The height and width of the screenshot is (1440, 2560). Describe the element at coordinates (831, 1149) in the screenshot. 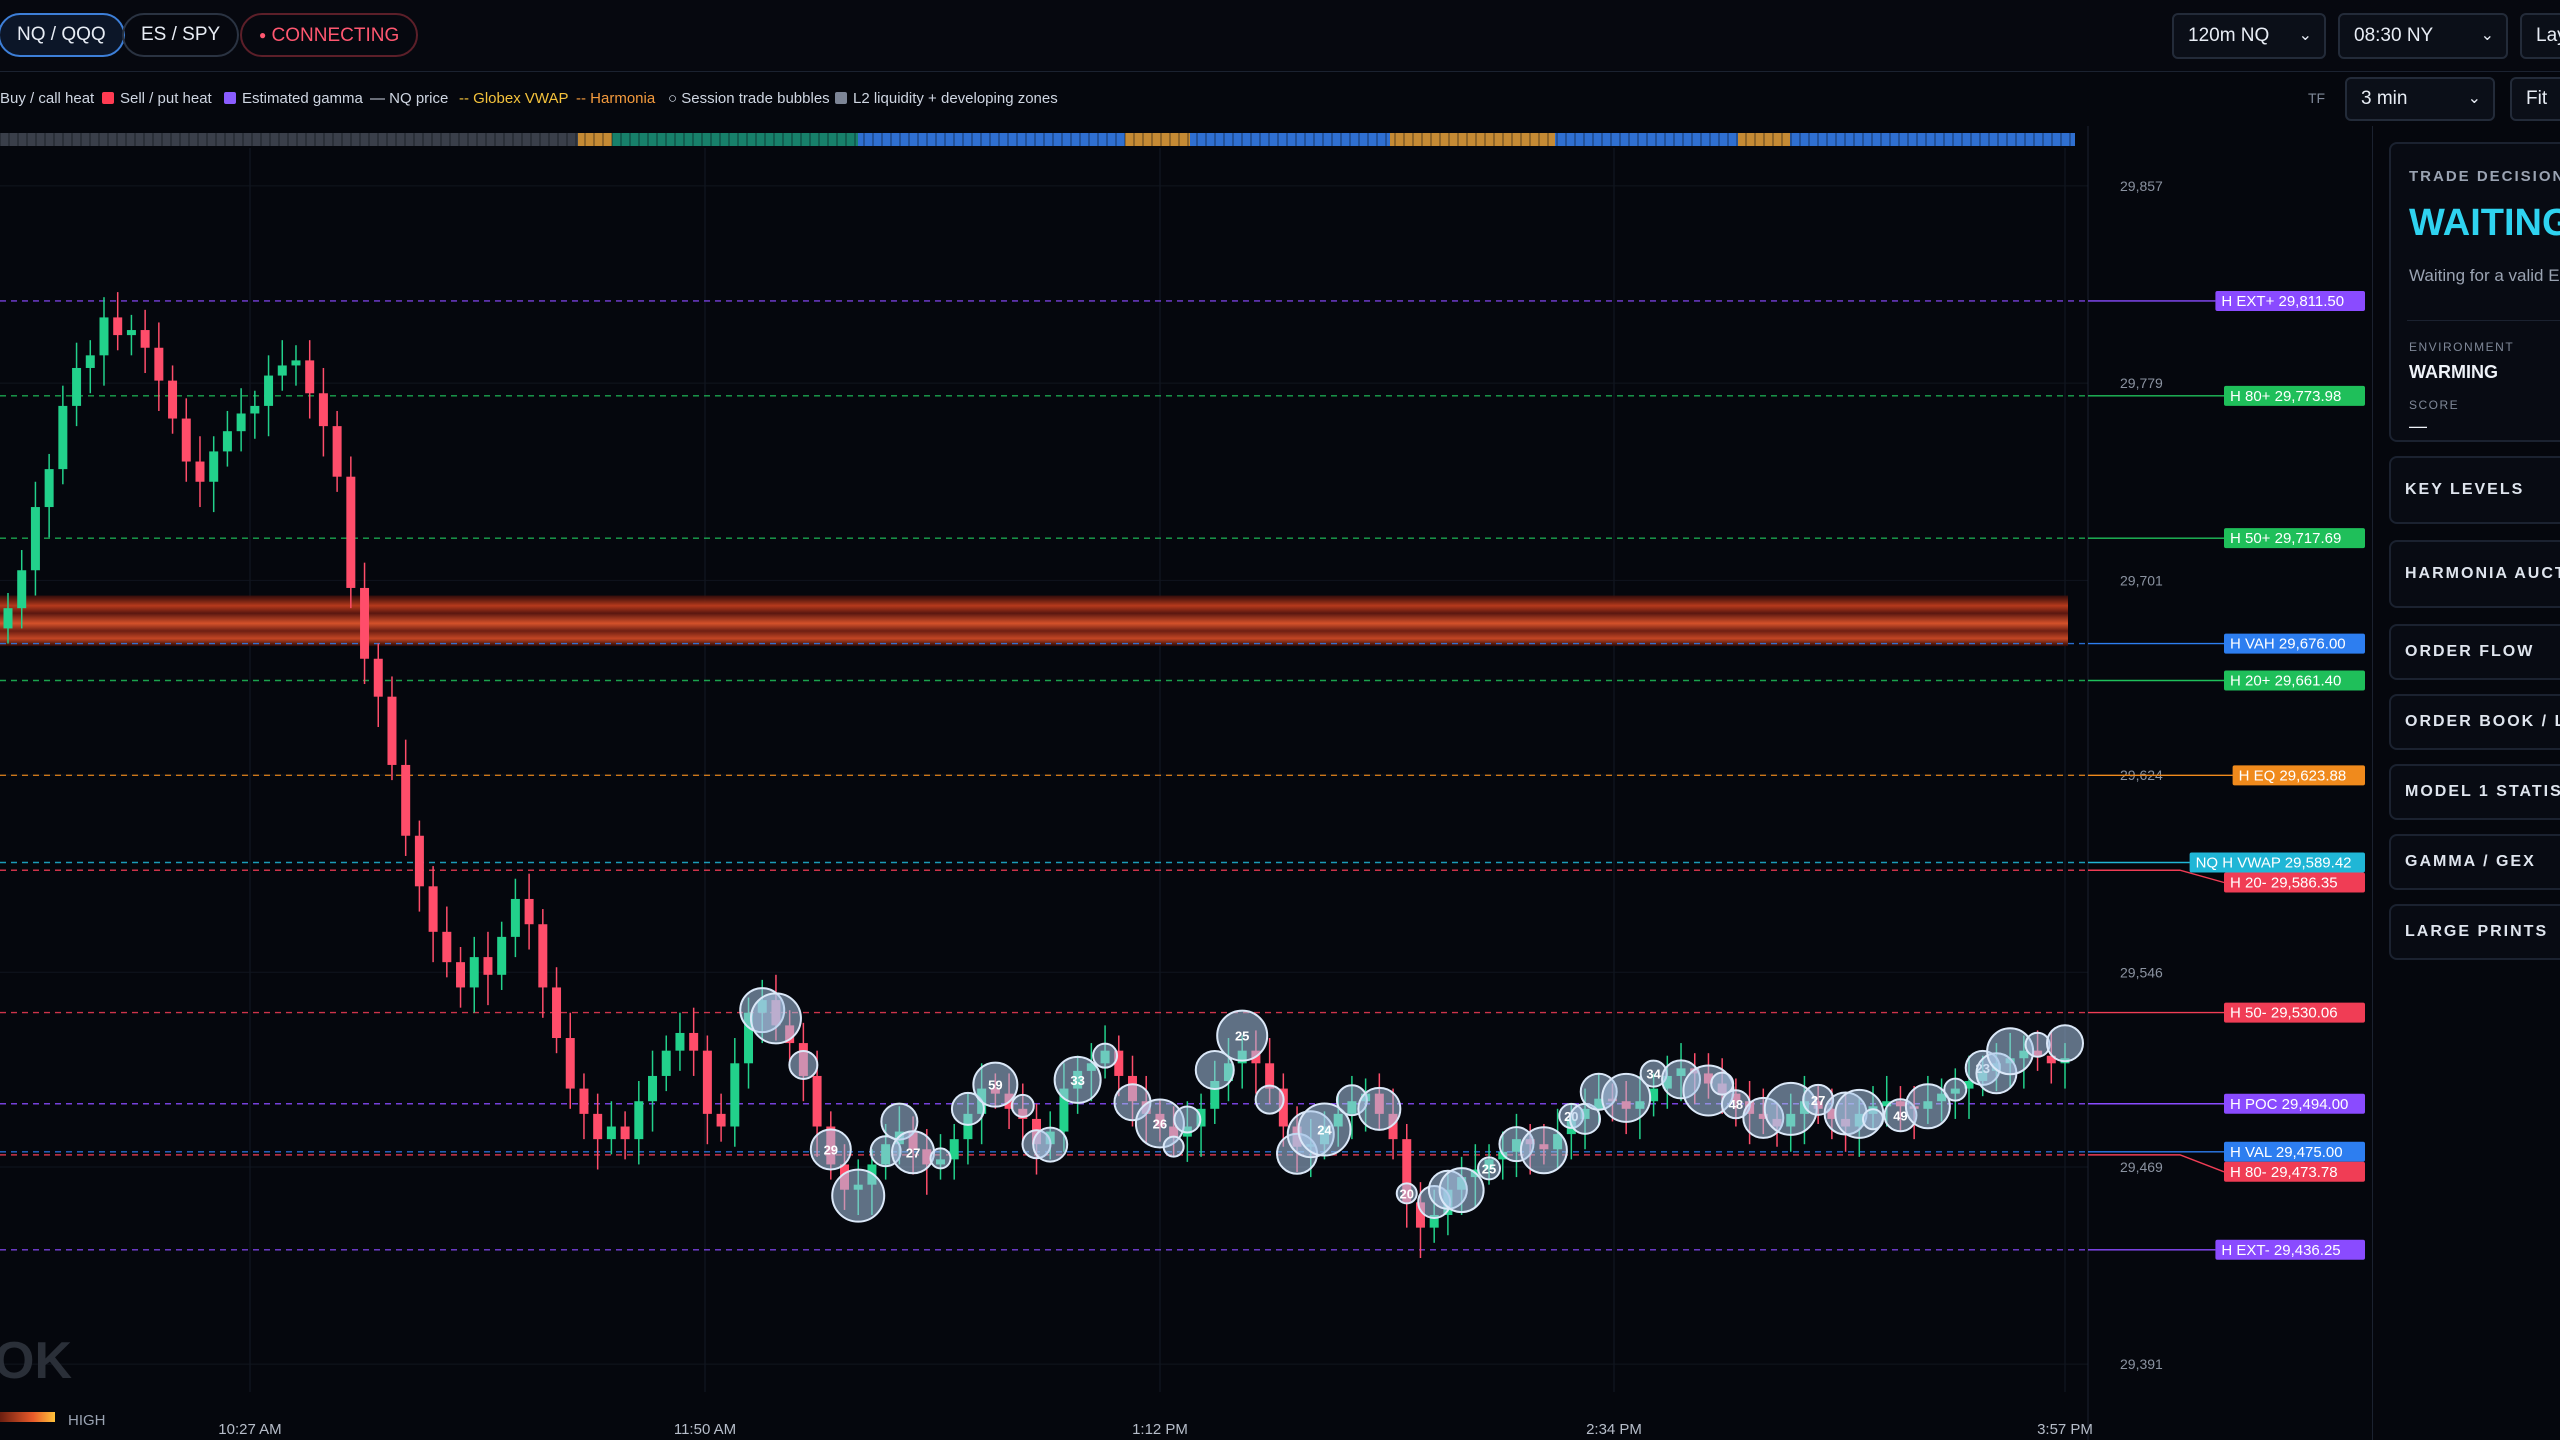

I see `trade-bubble-label: 29` at that location.